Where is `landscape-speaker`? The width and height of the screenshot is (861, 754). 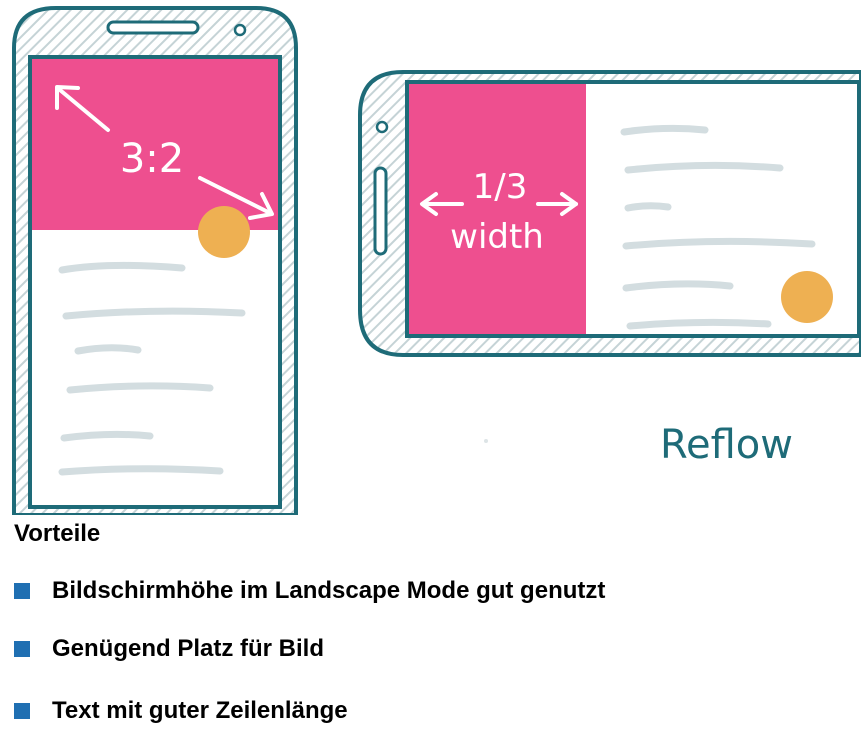
landscape-speaker is located at coordinates (380, 211).